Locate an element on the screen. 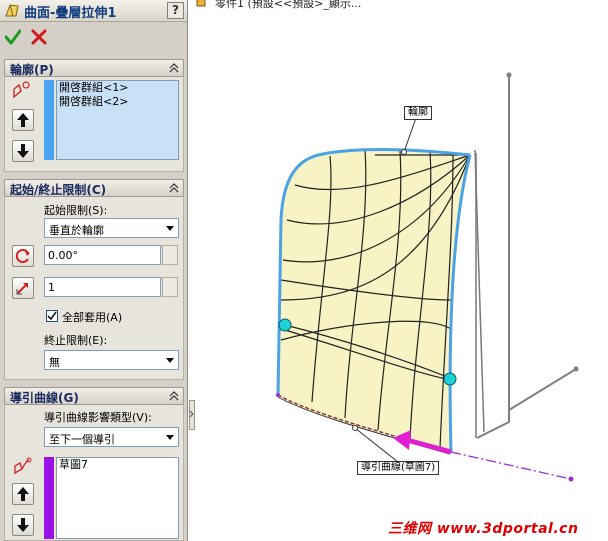  property-manager-header: 曲面-疊層拉伸1 ? is located at coordinates (93, 11).